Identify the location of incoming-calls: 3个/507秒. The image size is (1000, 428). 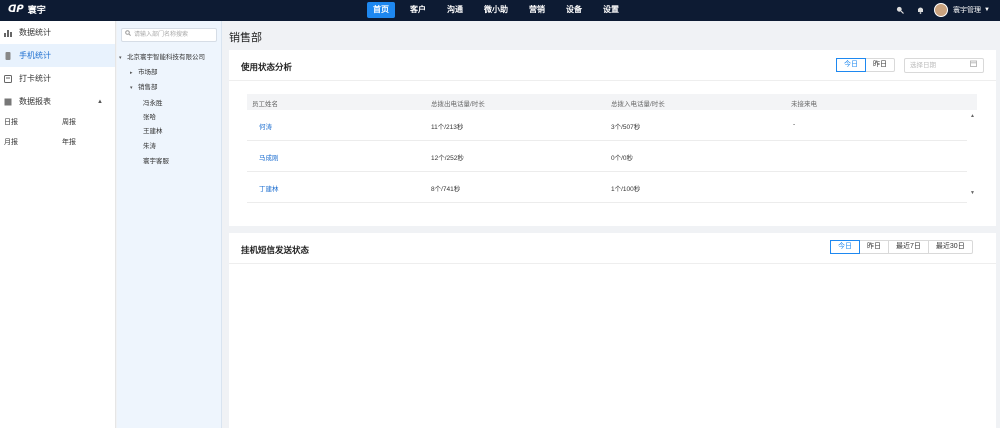
(626, 127).